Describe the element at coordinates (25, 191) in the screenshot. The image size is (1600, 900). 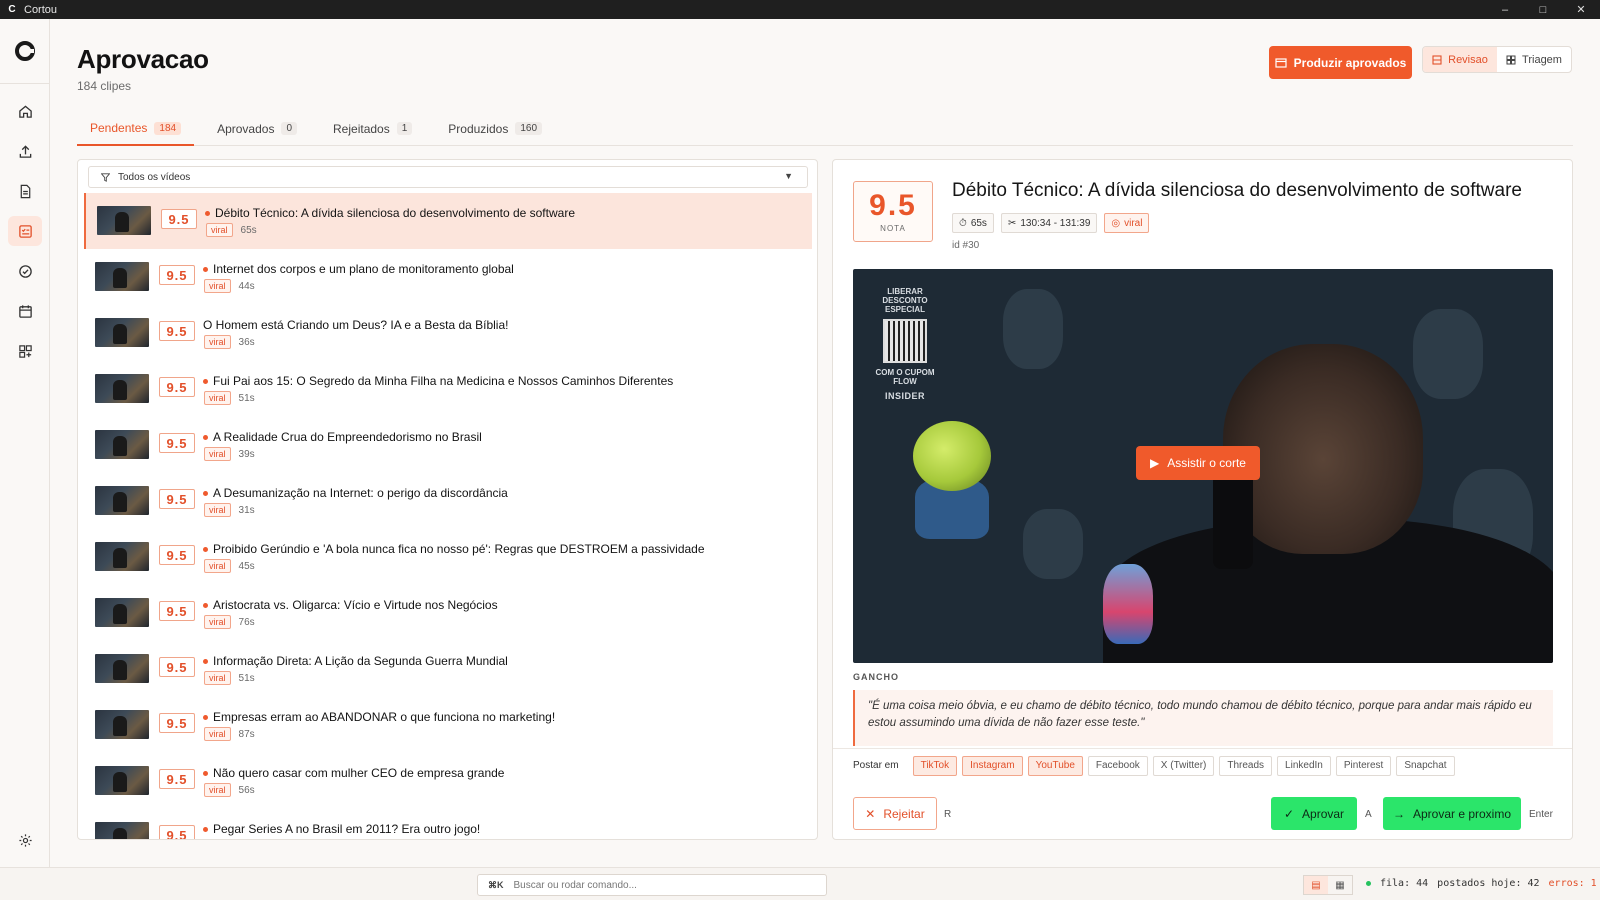
I see `sidebar-item-documents` at that location.